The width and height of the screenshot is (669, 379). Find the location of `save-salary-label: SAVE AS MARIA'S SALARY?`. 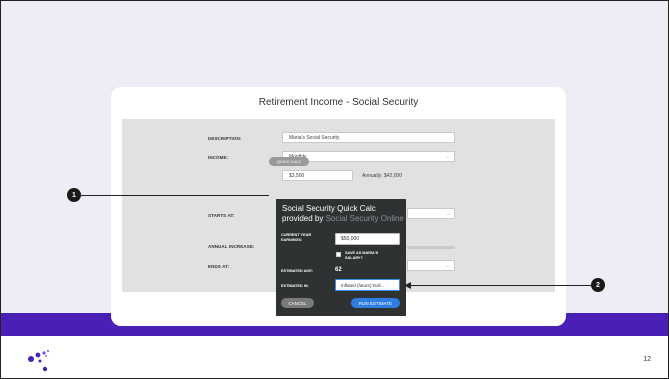

save-salary-label: SAVE AS MARIA'S SALARY? is located at coordinates (361, 256).